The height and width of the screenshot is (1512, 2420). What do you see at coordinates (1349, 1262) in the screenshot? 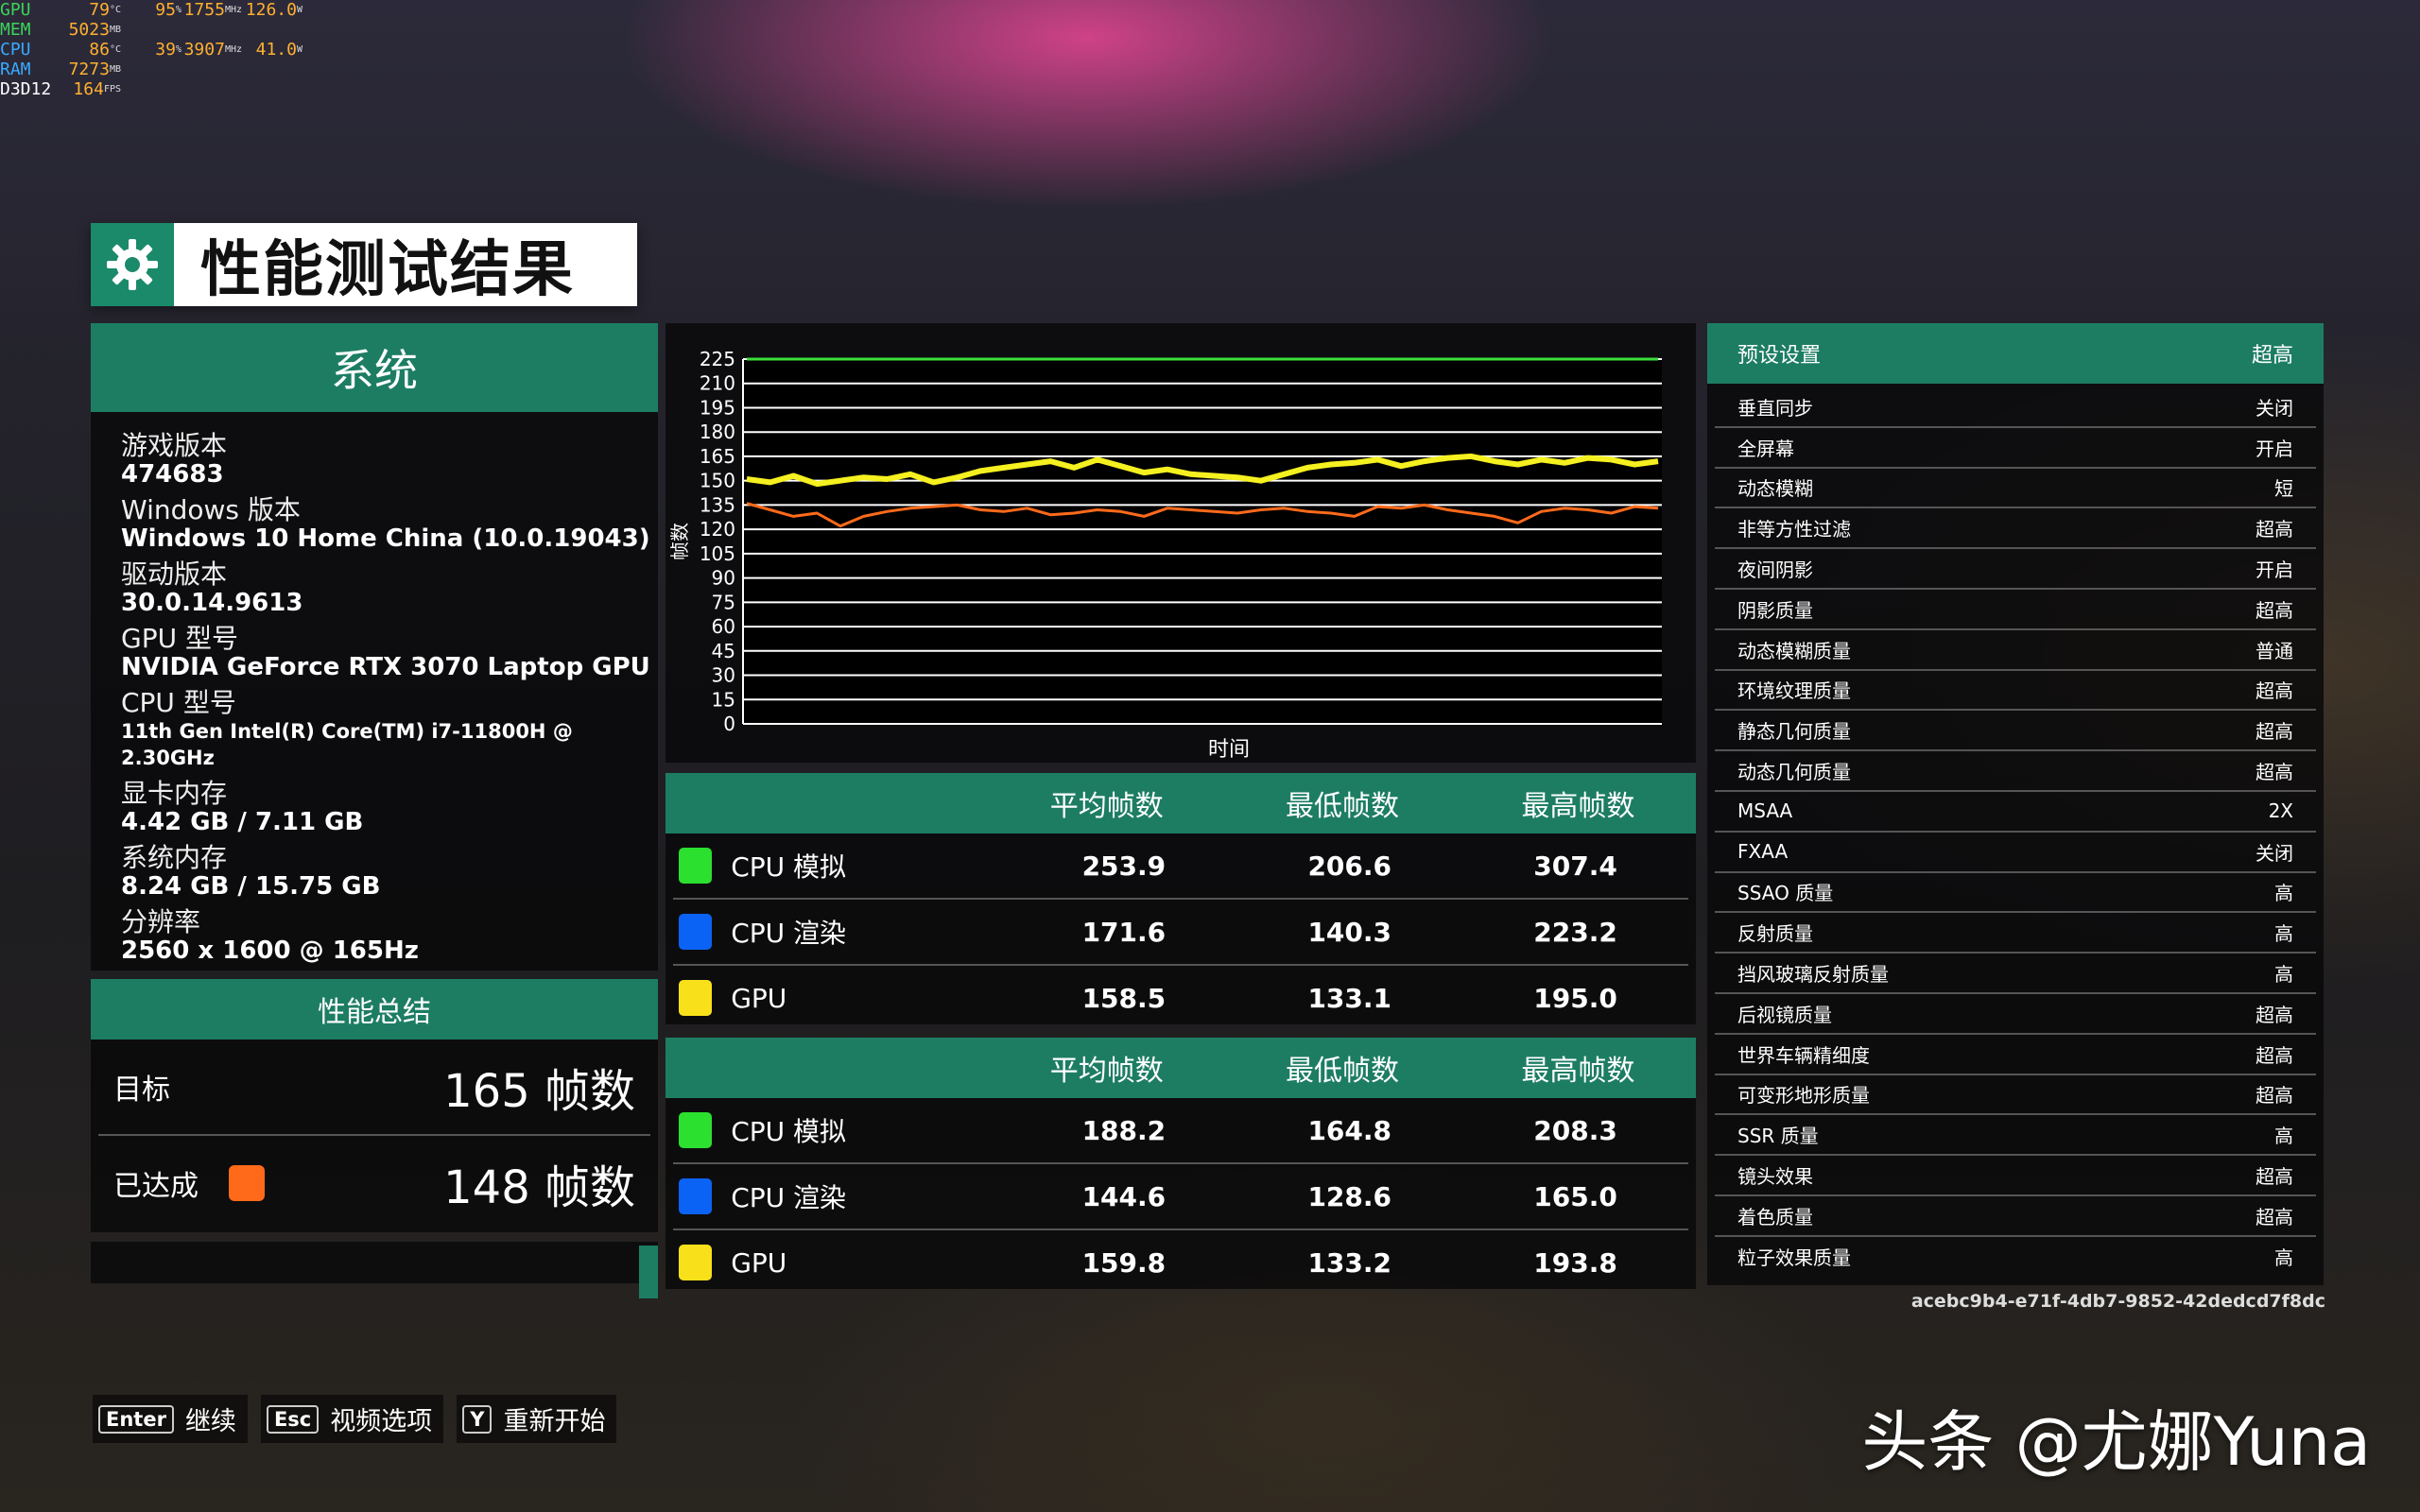
I see `min-fps: 133.2` at bounding box center [1349, 1262].